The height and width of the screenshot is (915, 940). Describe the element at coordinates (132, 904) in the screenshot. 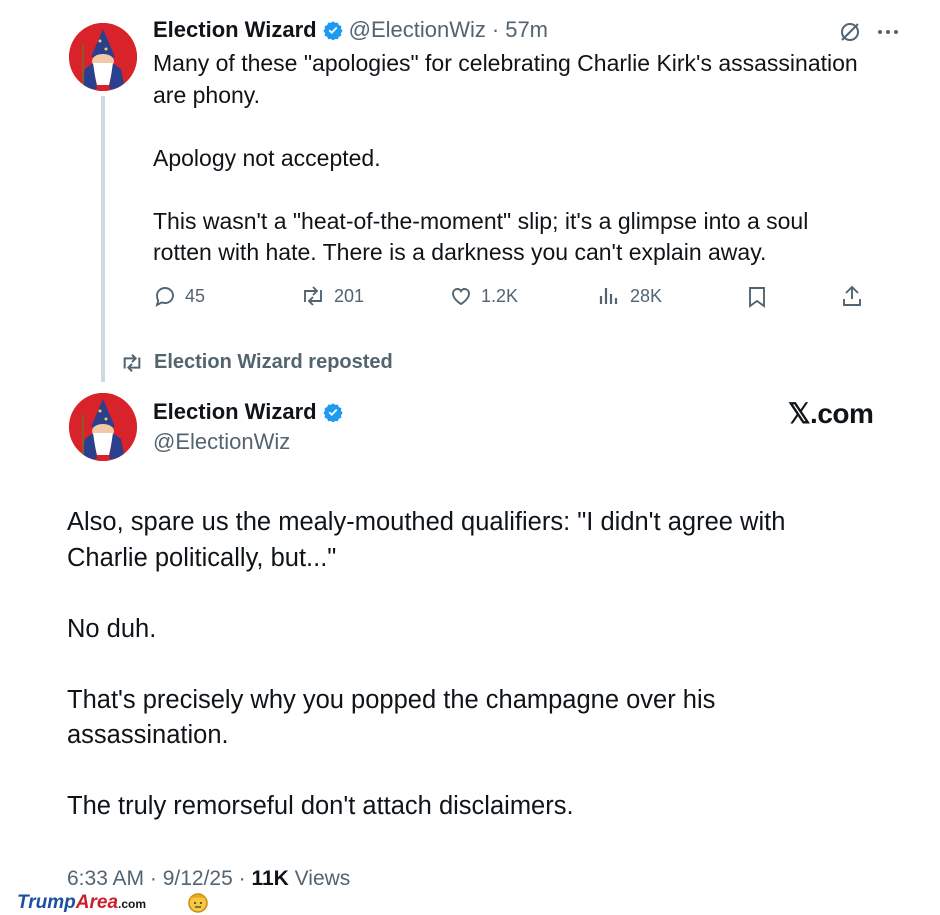

I see `watermark-part3: .com` at that location.